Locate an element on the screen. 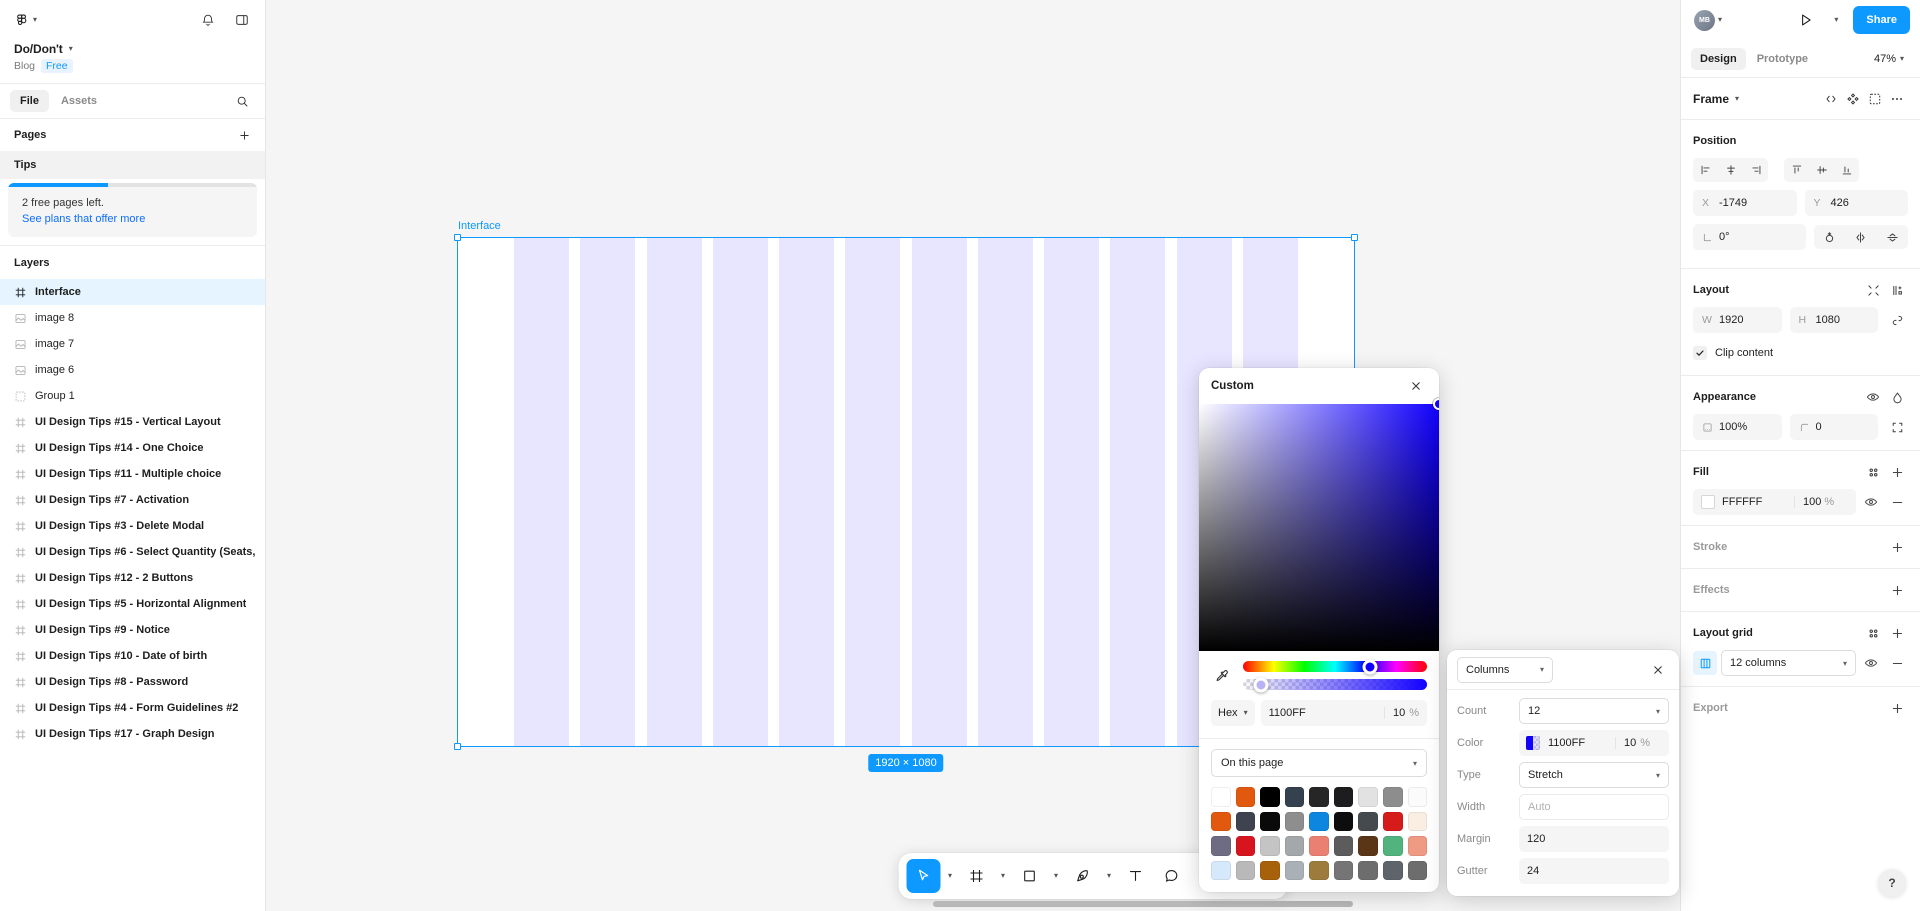 The height and width of the screenshot is (911, 1920). remove-fill-button is located at coordinates (1897, 502).